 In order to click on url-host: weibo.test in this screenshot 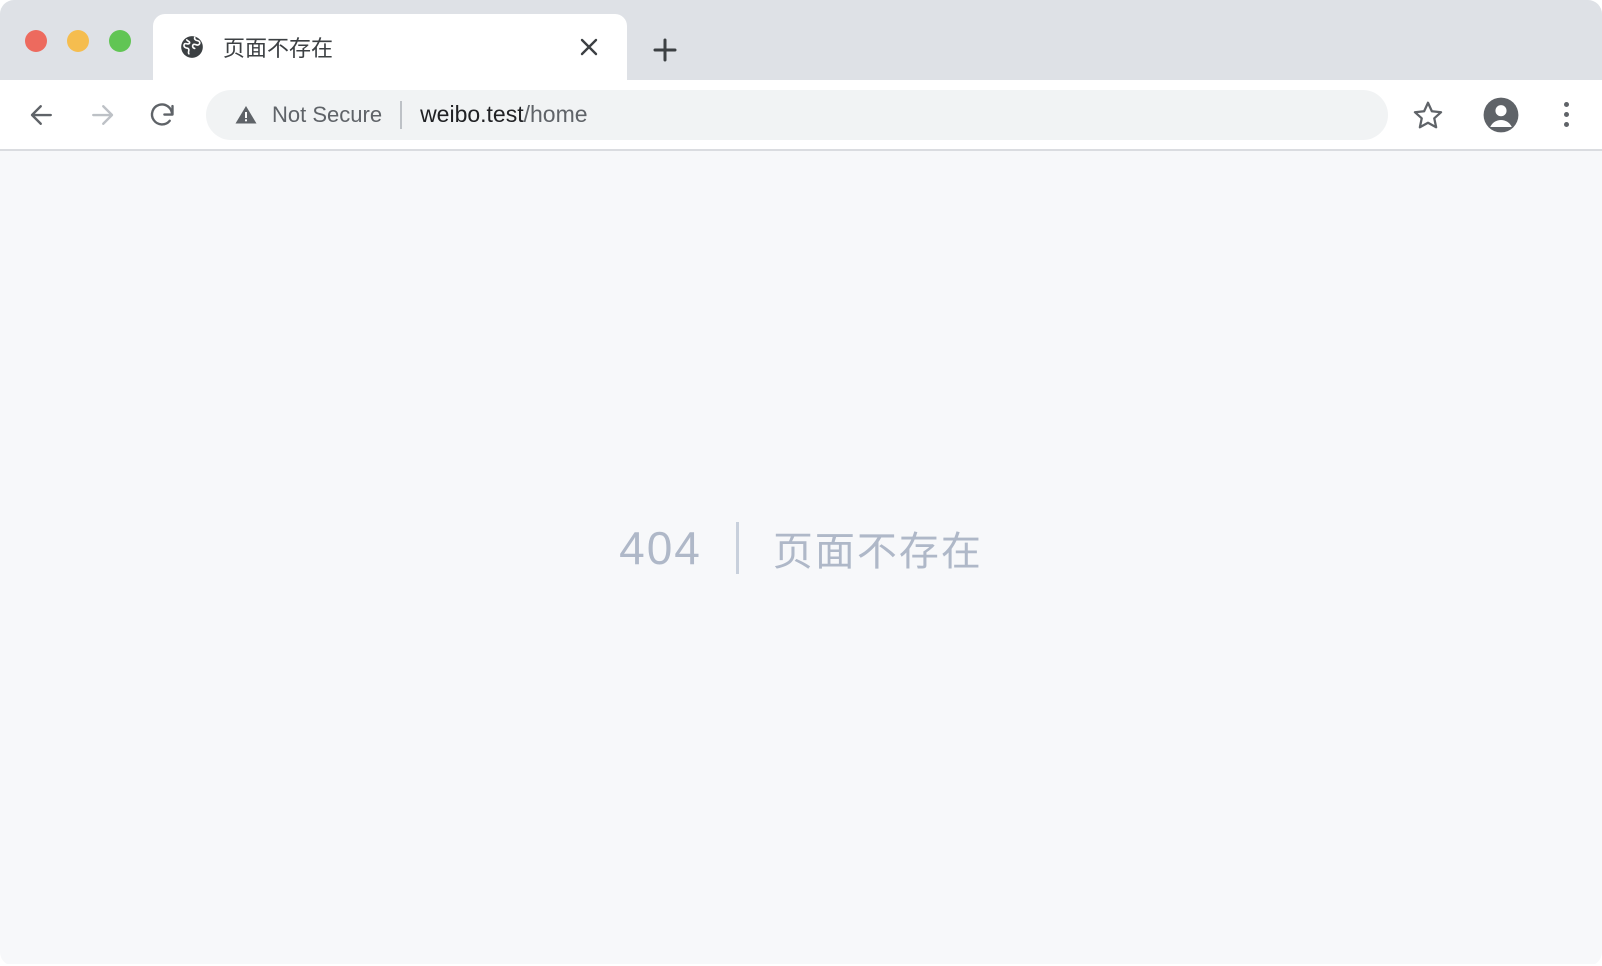, I will do `click(472, 114)`.